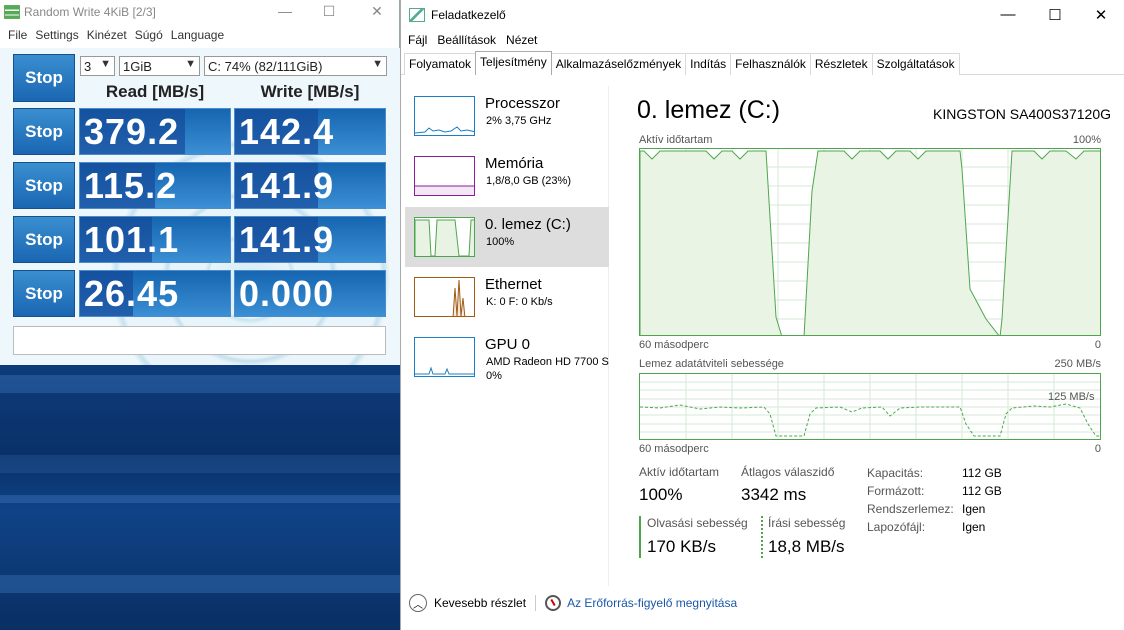  What do you see at coordinates (711, 364) in the screenshot?
I see `graph2-label: Lemez adatátviteli sebessége` at bounding box center [711, 364].